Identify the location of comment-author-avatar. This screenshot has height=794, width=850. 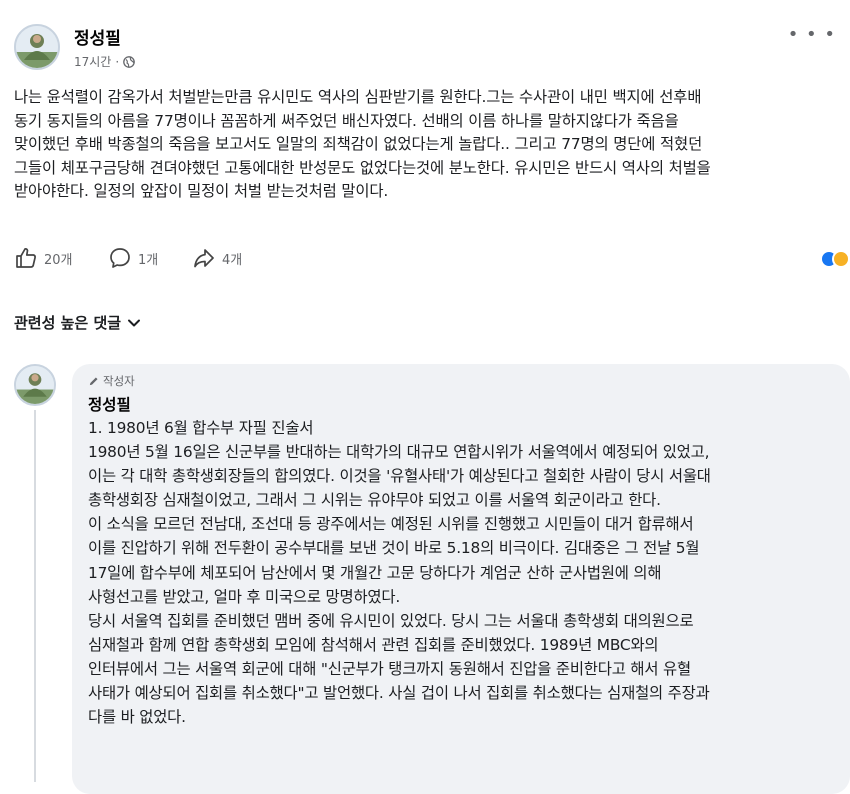
(35, 385).